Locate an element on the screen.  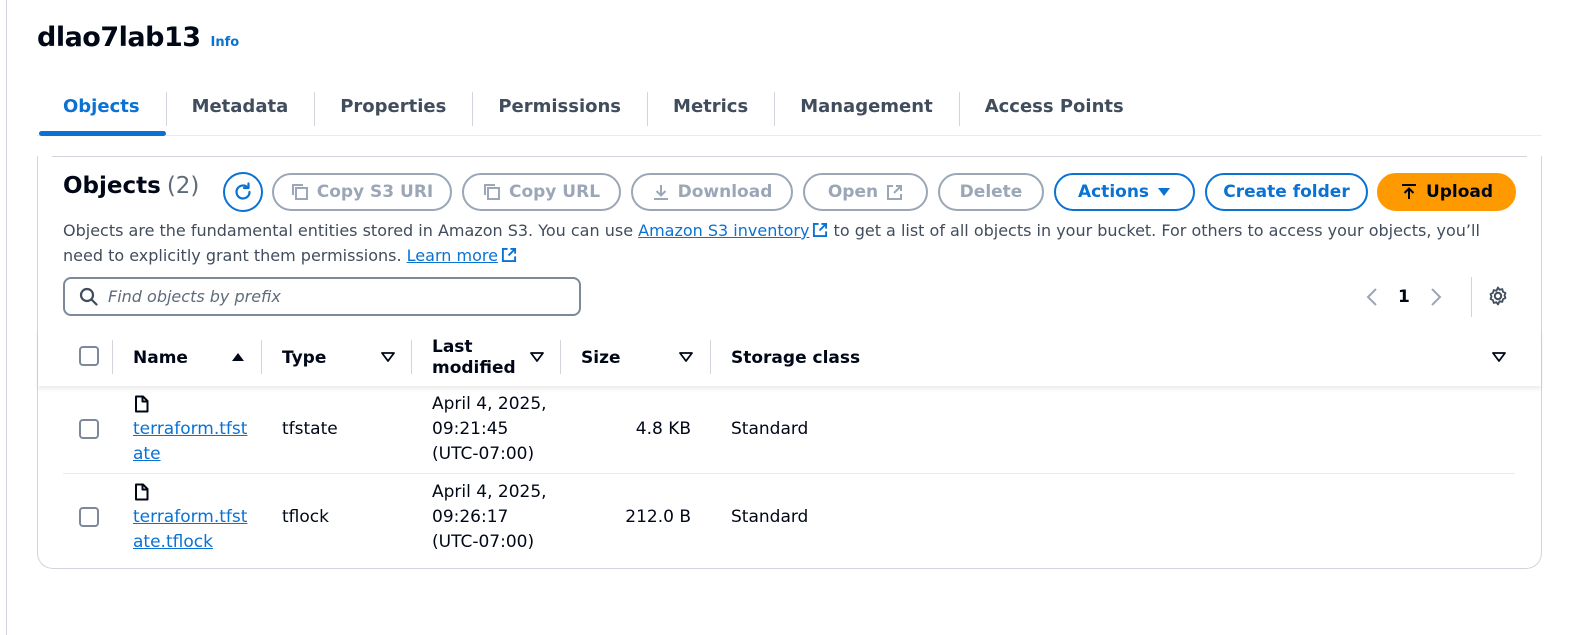
object-name-label: terraform.tfstate is located at coordinates (190, 441).